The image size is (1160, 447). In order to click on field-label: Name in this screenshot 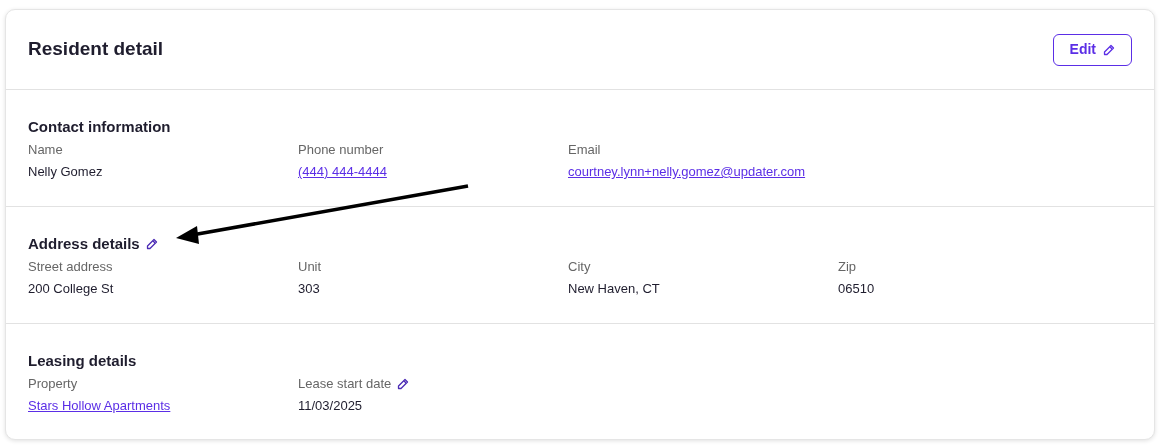, I will do `click(45, 150)`.